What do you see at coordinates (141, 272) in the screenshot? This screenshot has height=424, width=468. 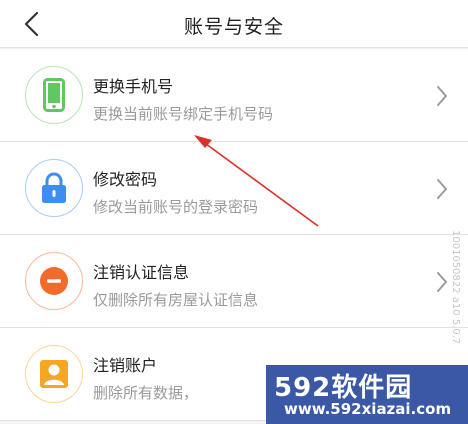 I see `cancel-certification-title: 注销认证信息` at bounding box center [141, 272].